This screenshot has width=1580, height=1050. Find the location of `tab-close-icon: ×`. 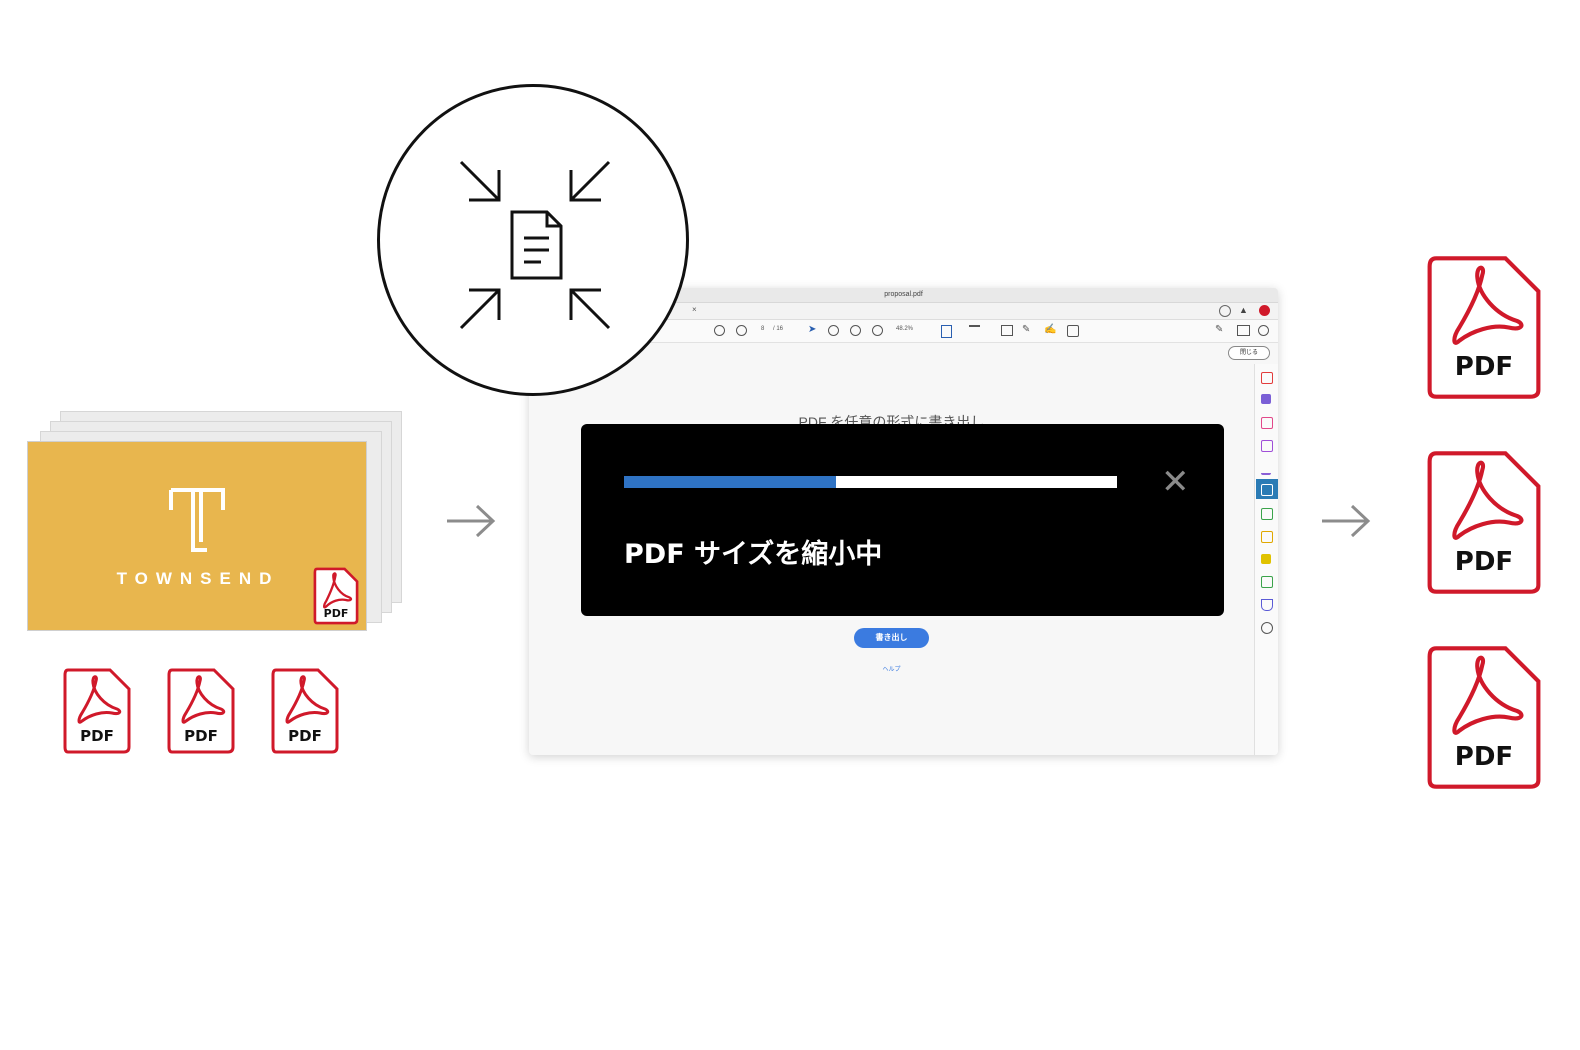

tab-close-icon: × is located at coordinates (694, 309).